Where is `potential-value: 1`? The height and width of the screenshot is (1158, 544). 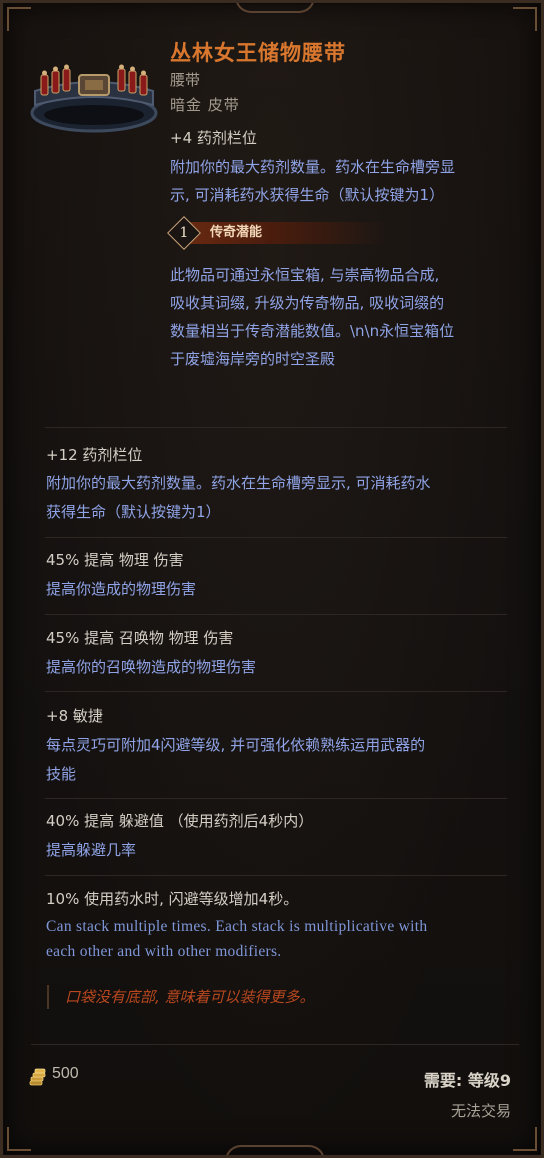
potential-value: 1 is located at coordinates (184, 233).